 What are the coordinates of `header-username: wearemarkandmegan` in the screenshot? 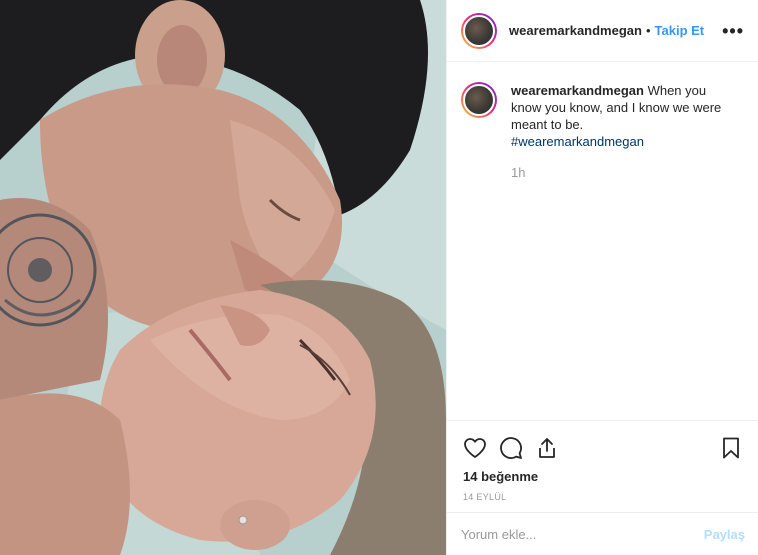 It's located at (575, 30).